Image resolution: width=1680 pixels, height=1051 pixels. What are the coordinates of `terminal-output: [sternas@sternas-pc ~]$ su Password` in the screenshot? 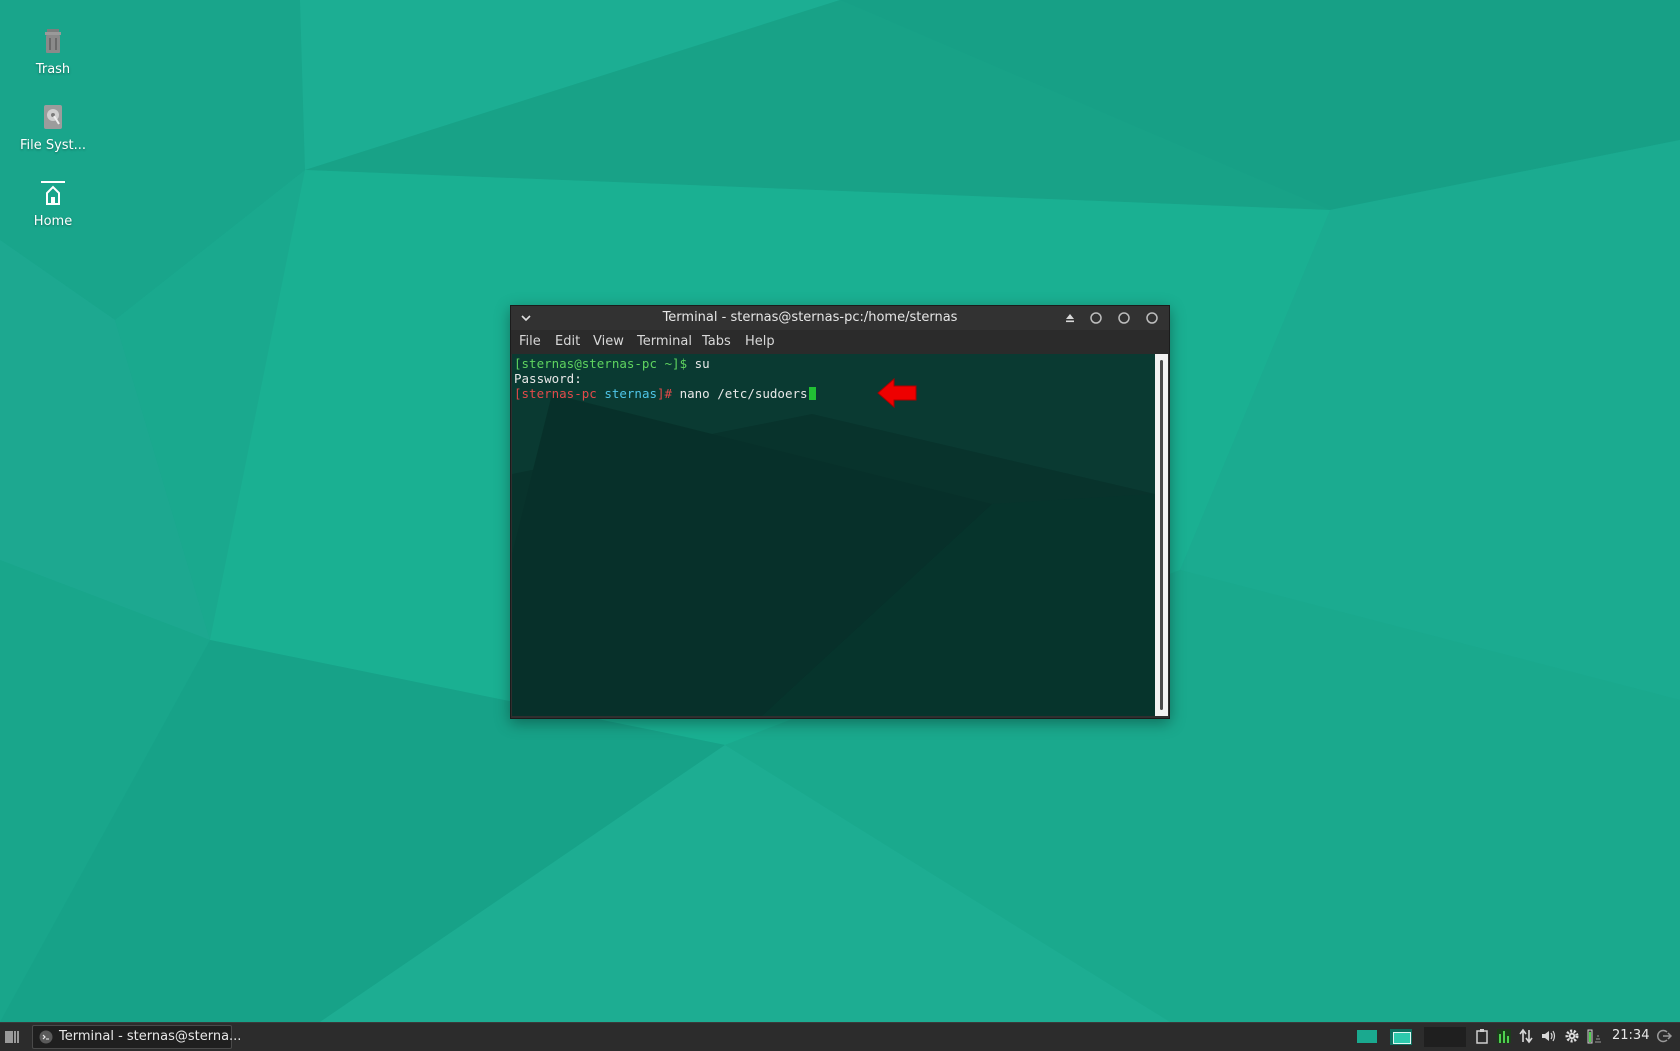 It's located at (833, 535).